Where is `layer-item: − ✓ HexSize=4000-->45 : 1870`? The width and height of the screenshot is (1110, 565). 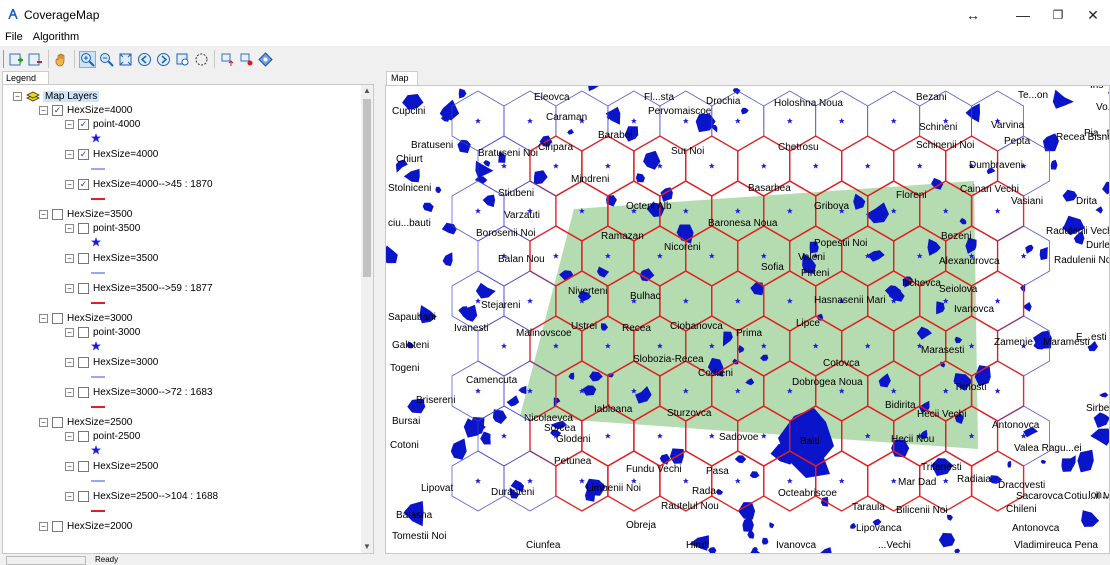 layer-item: − ✓ HexSize=4000-->45 : 1870 is located at coordinates (139, 184).